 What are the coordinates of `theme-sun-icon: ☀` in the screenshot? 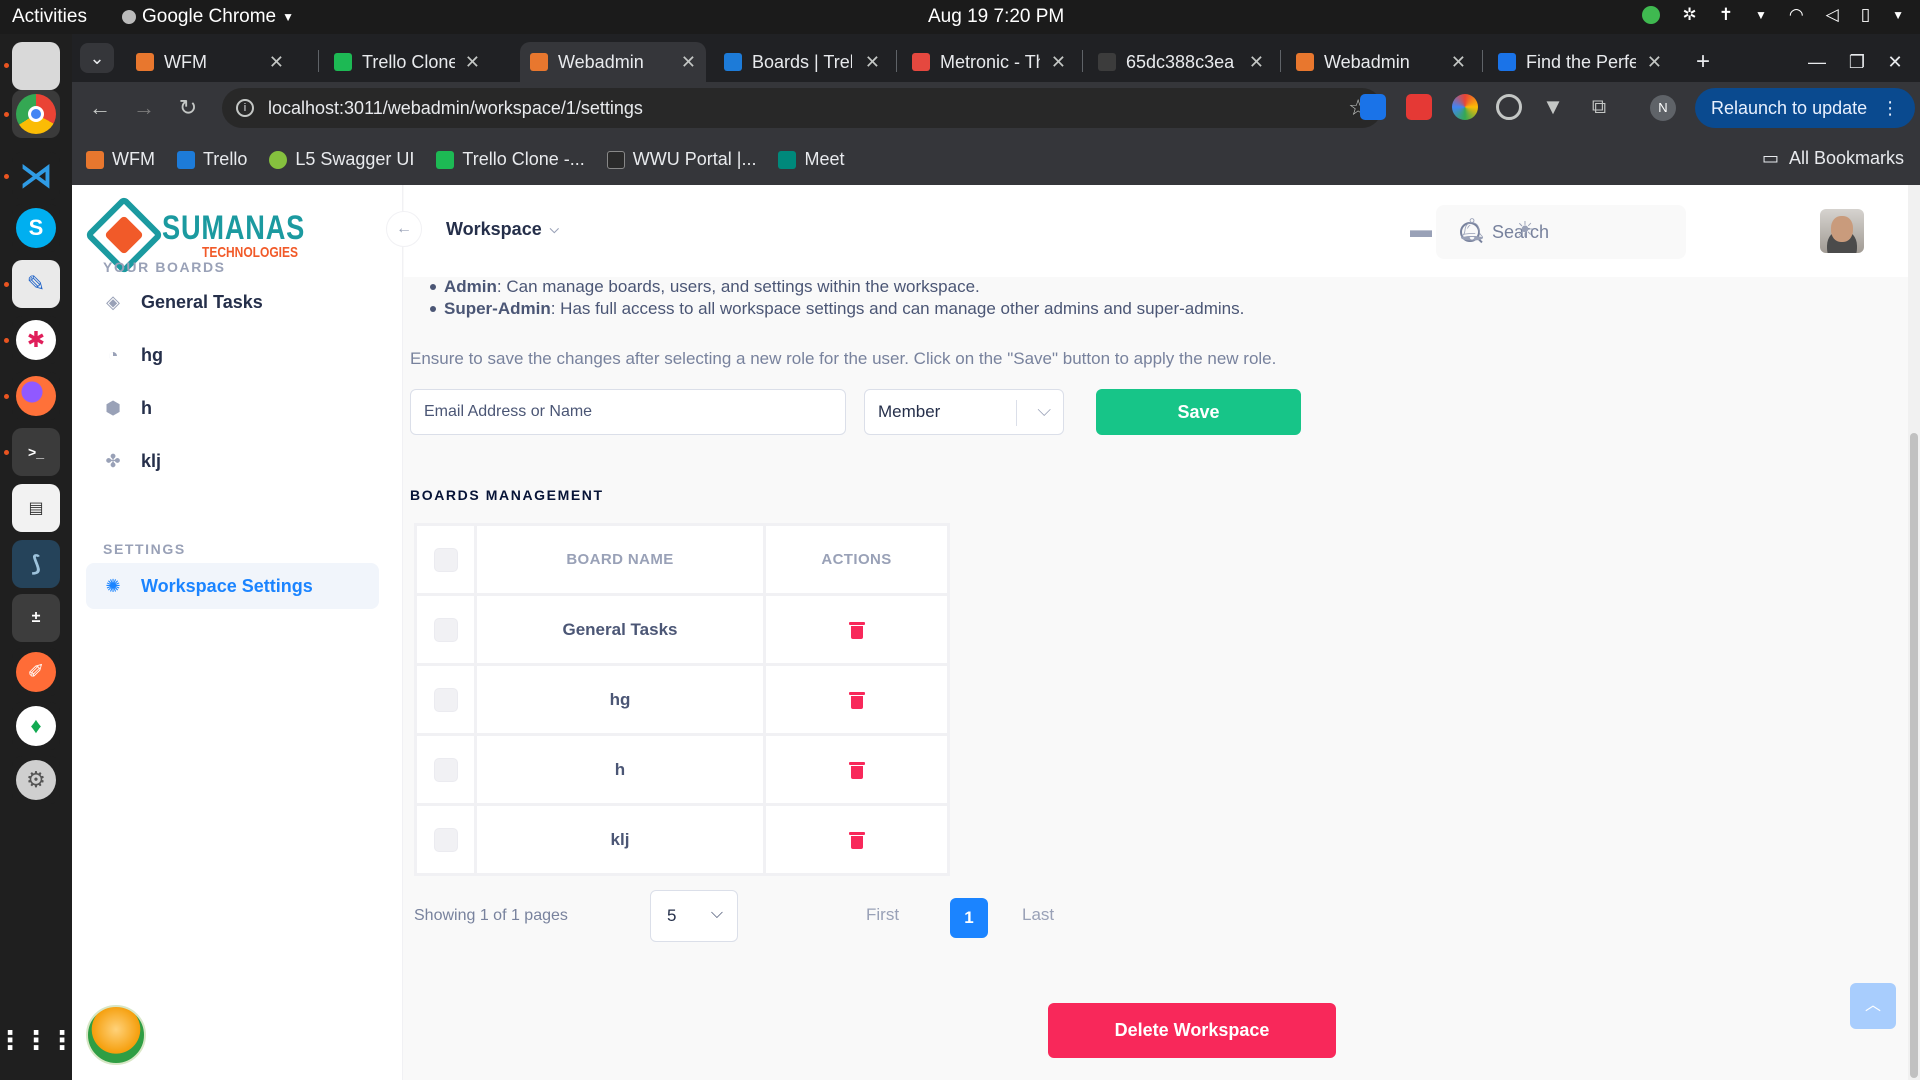 It's located at (1525, 230).